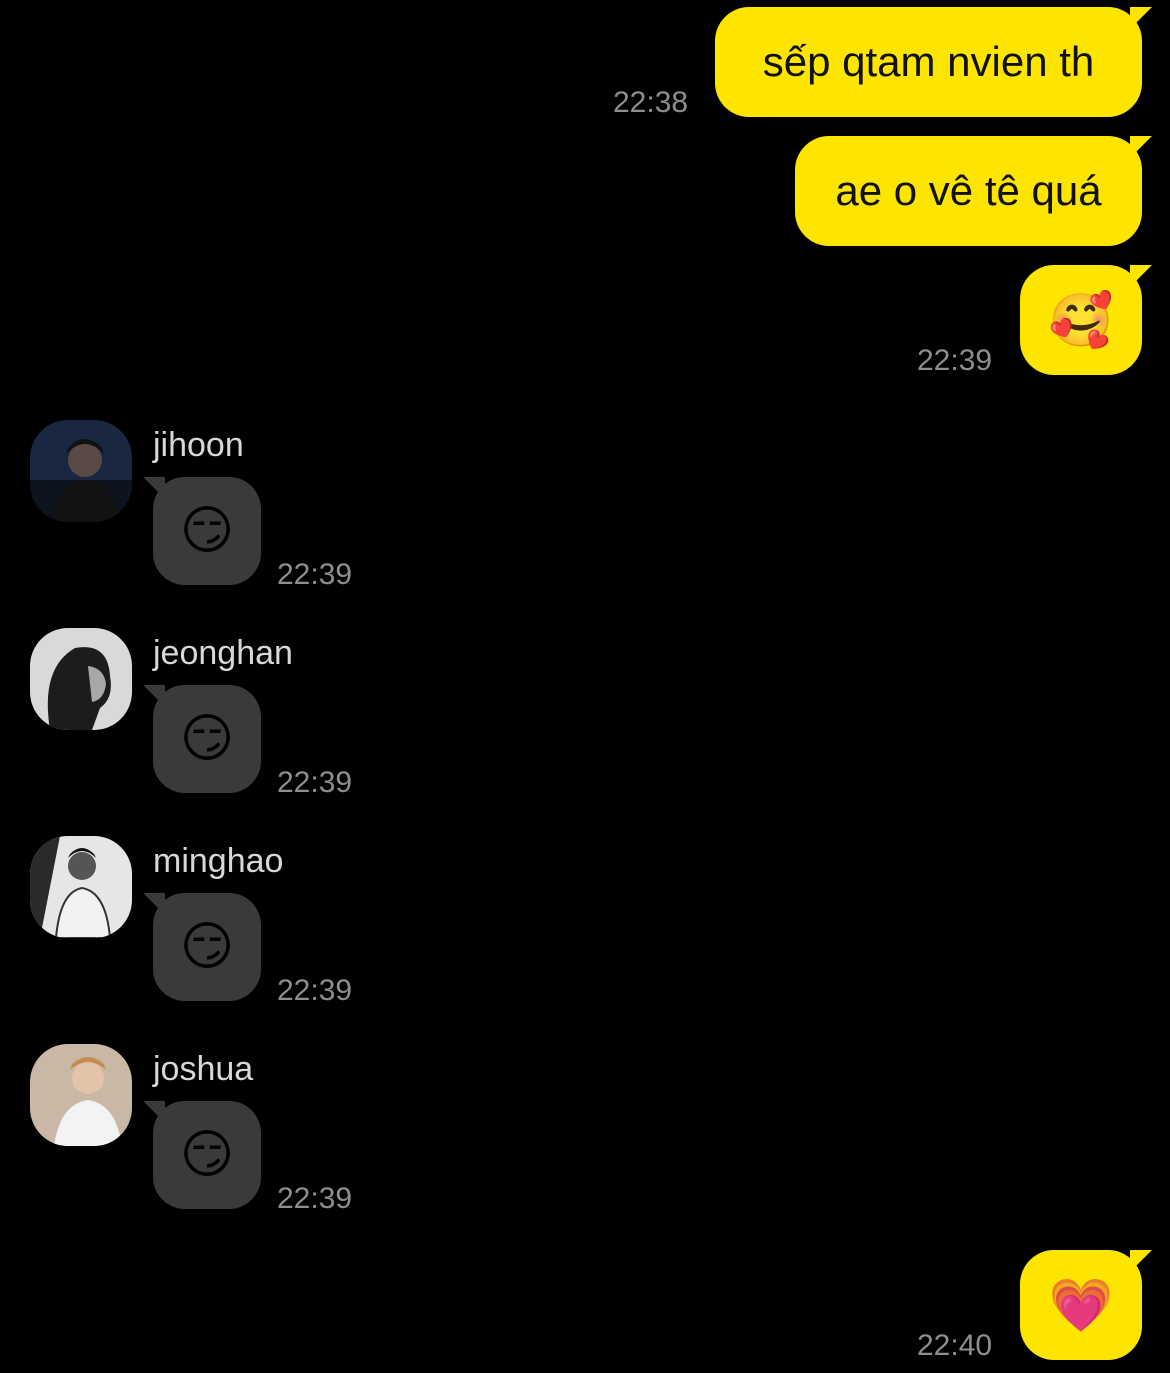 The image size is (1170, 1373). Describe the element at coordinates (651, 102) in the screenshot. I see `message-time: 22:38` at that location.